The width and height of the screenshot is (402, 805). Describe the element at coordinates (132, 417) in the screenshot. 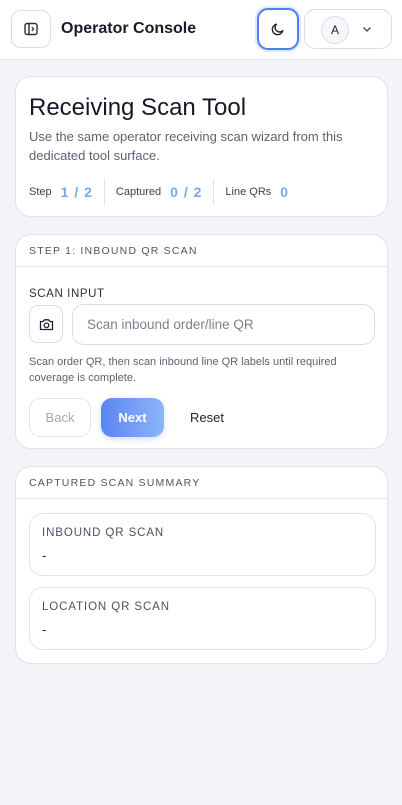

I see `next-button: Next` at that location.